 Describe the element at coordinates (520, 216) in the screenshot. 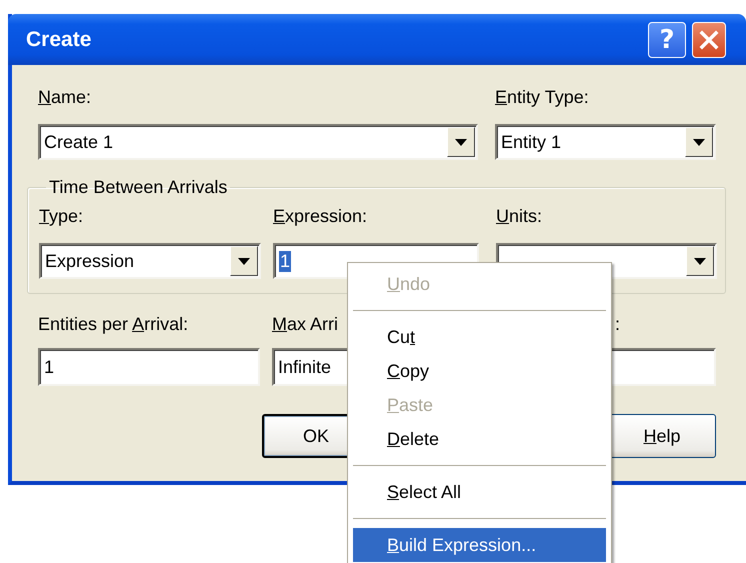

I see `field-label: Units:` at that location.